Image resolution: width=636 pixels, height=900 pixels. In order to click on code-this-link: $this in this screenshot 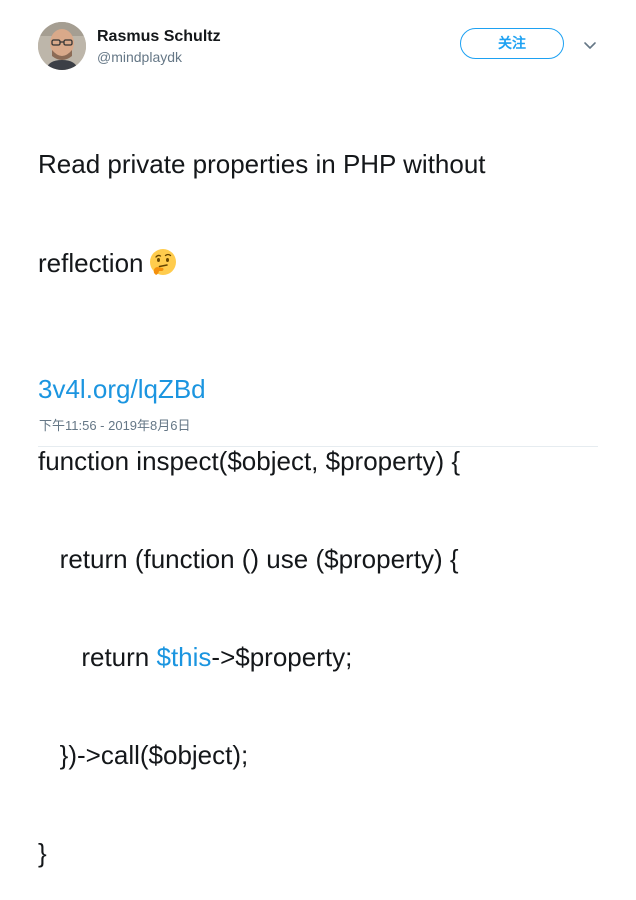, I will do `click(184, 657)`.